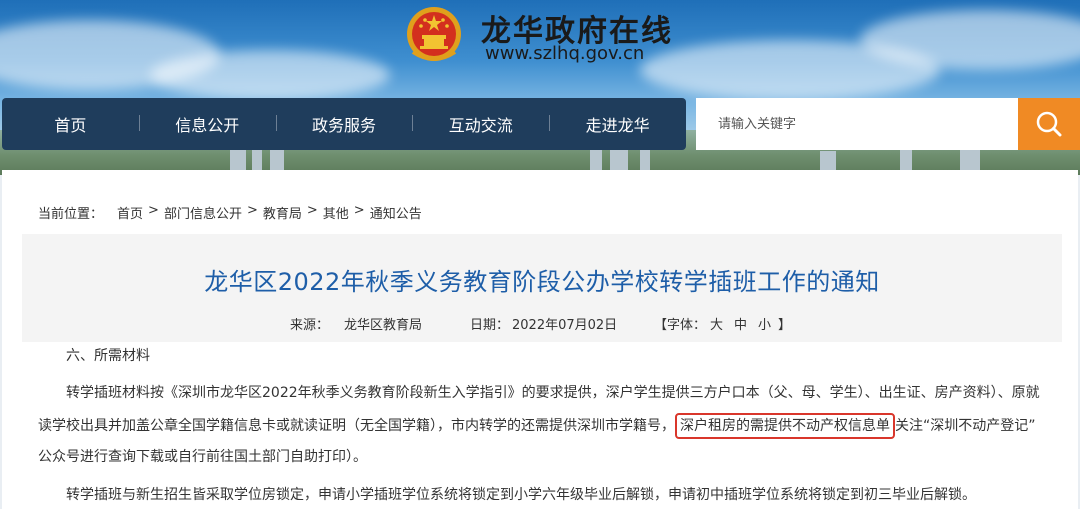 The image size is (1080, 509). I want to click on font-size-large-button: 大, so click(716, 323).